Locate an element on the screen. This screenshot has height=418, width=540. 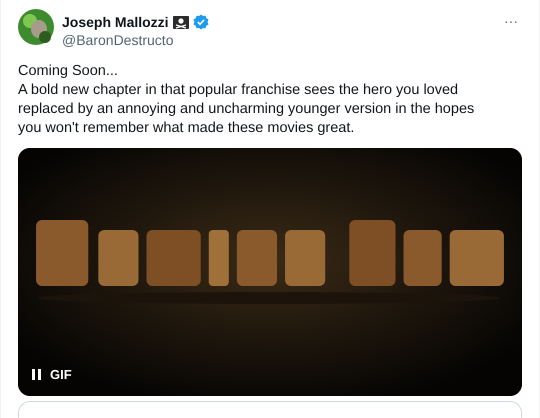
pause-icon is located at coordinates (36, 374).